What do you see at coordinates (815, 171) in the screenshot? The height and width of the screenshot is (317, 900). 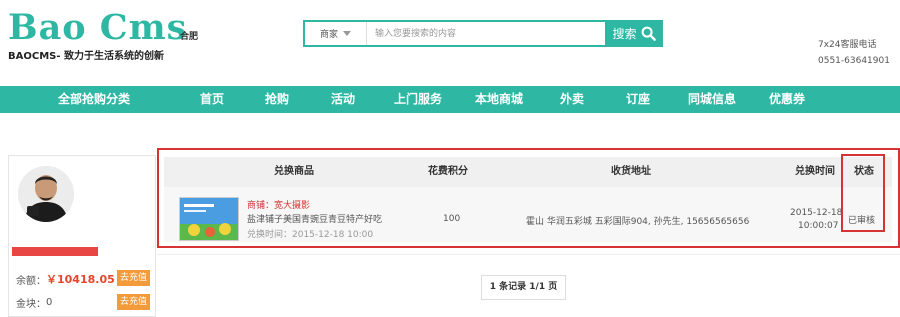 I see `column-header-time: 兑换时间` at bounding box center [815, 171].